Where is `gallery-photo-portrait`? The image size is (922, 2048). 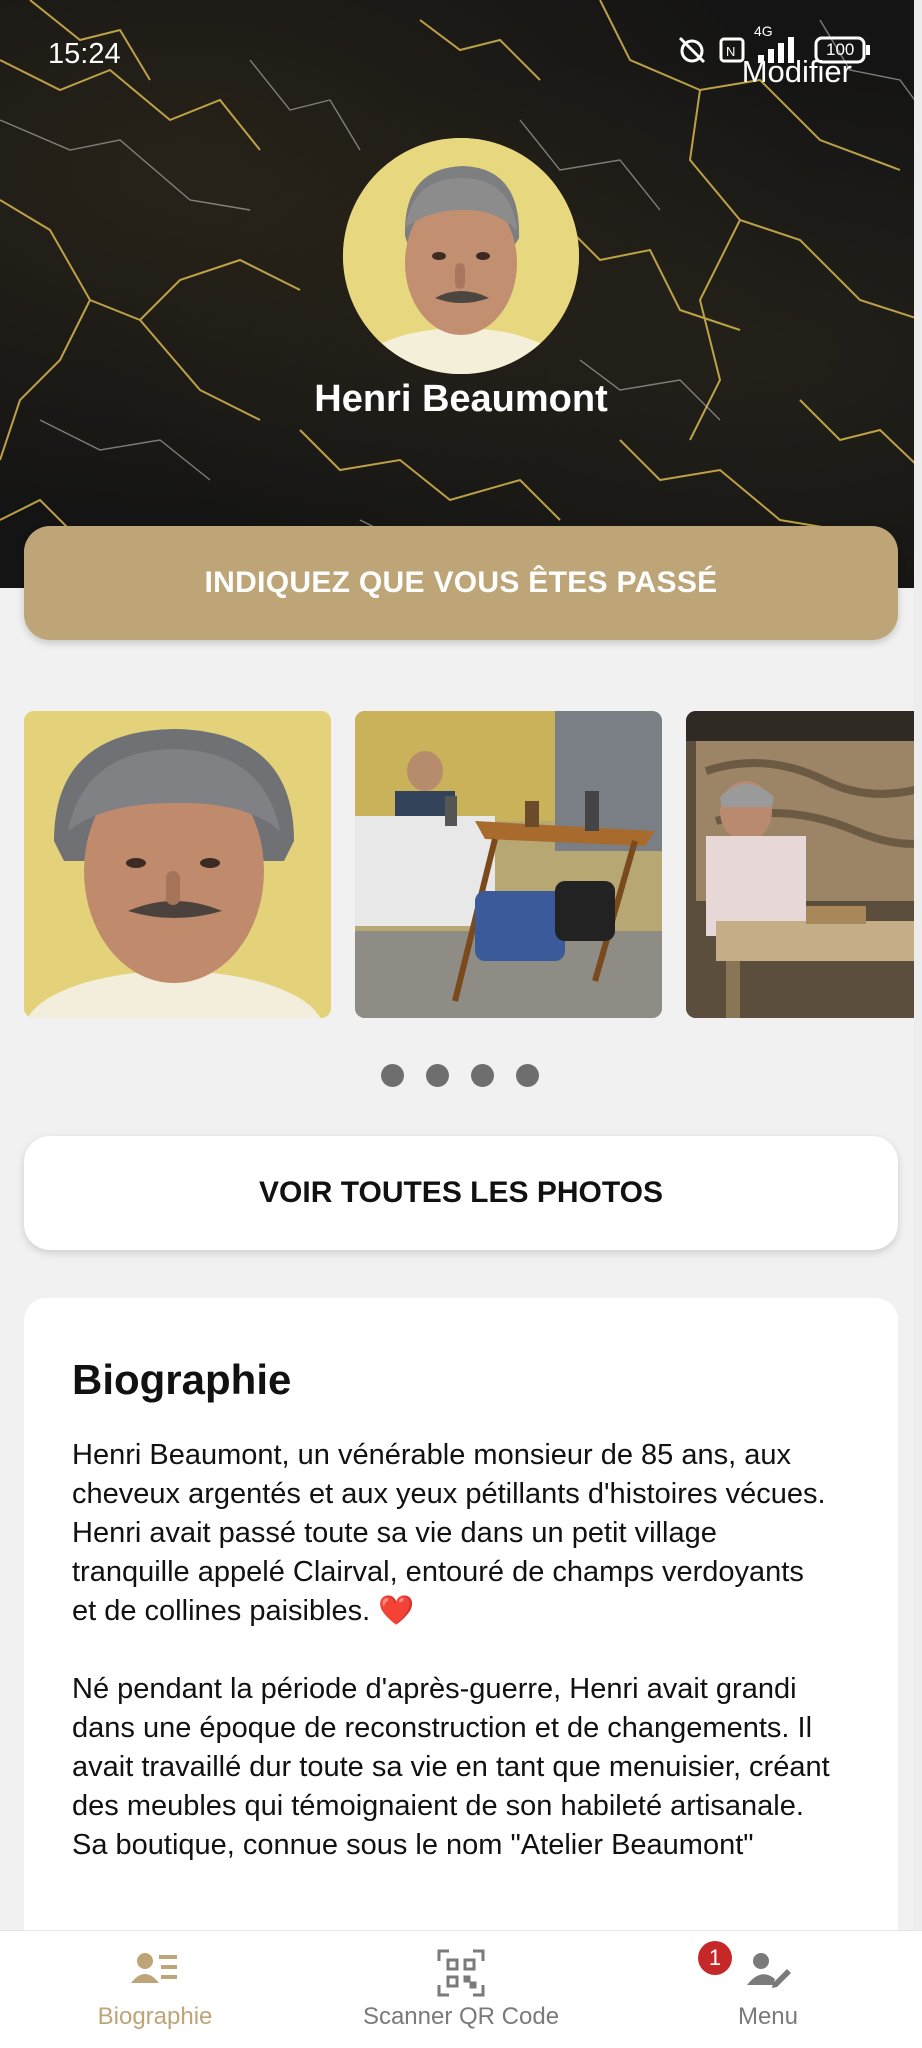
gallery-photo-portrait is located at coordinates (177, 864).